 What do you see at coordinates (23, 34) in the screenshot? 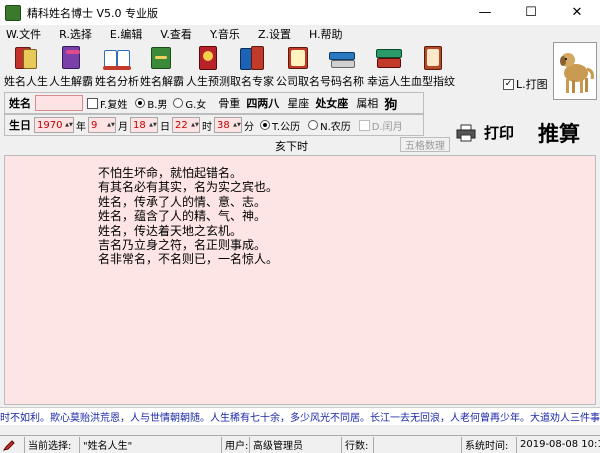
I see `menu-file: W.文件` at bounding box center [23, 34].